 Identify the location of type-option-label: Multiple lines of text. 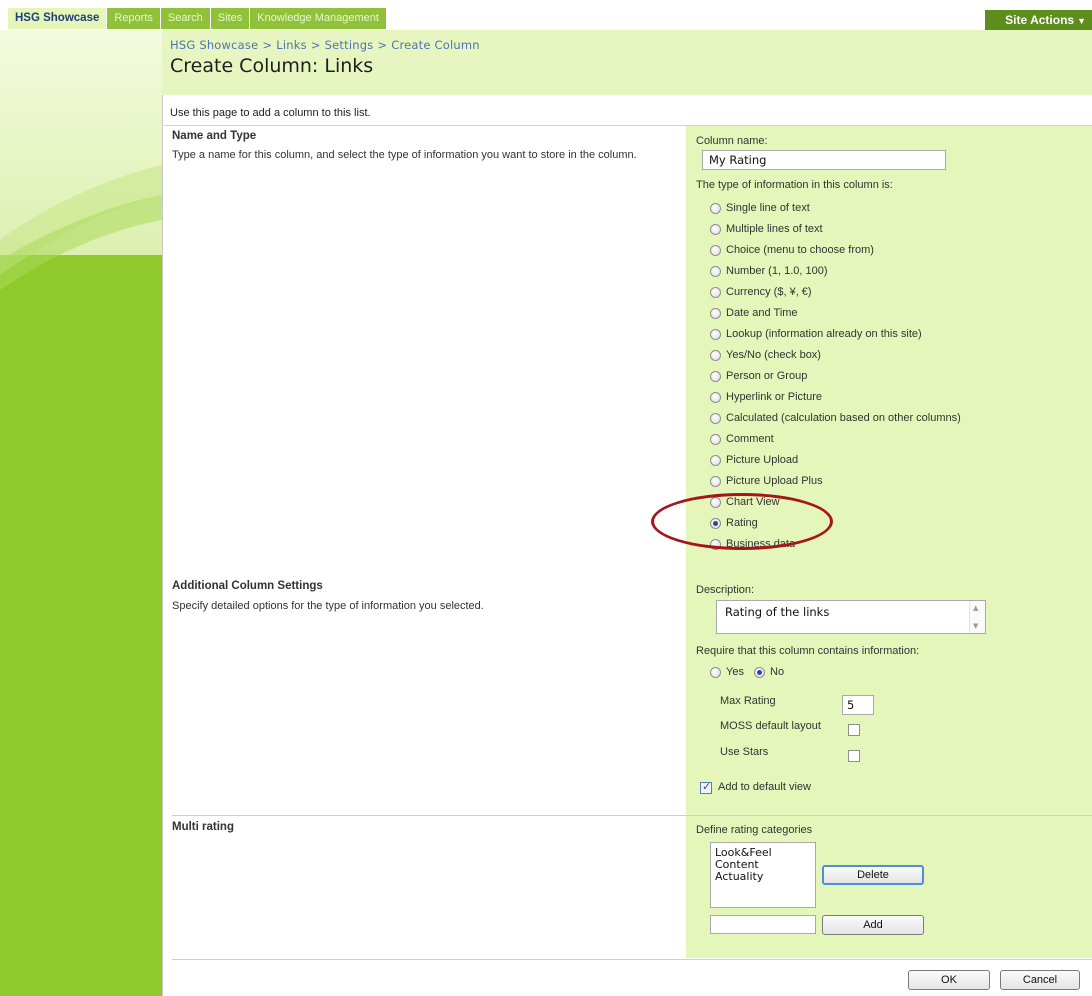
(774, 229).